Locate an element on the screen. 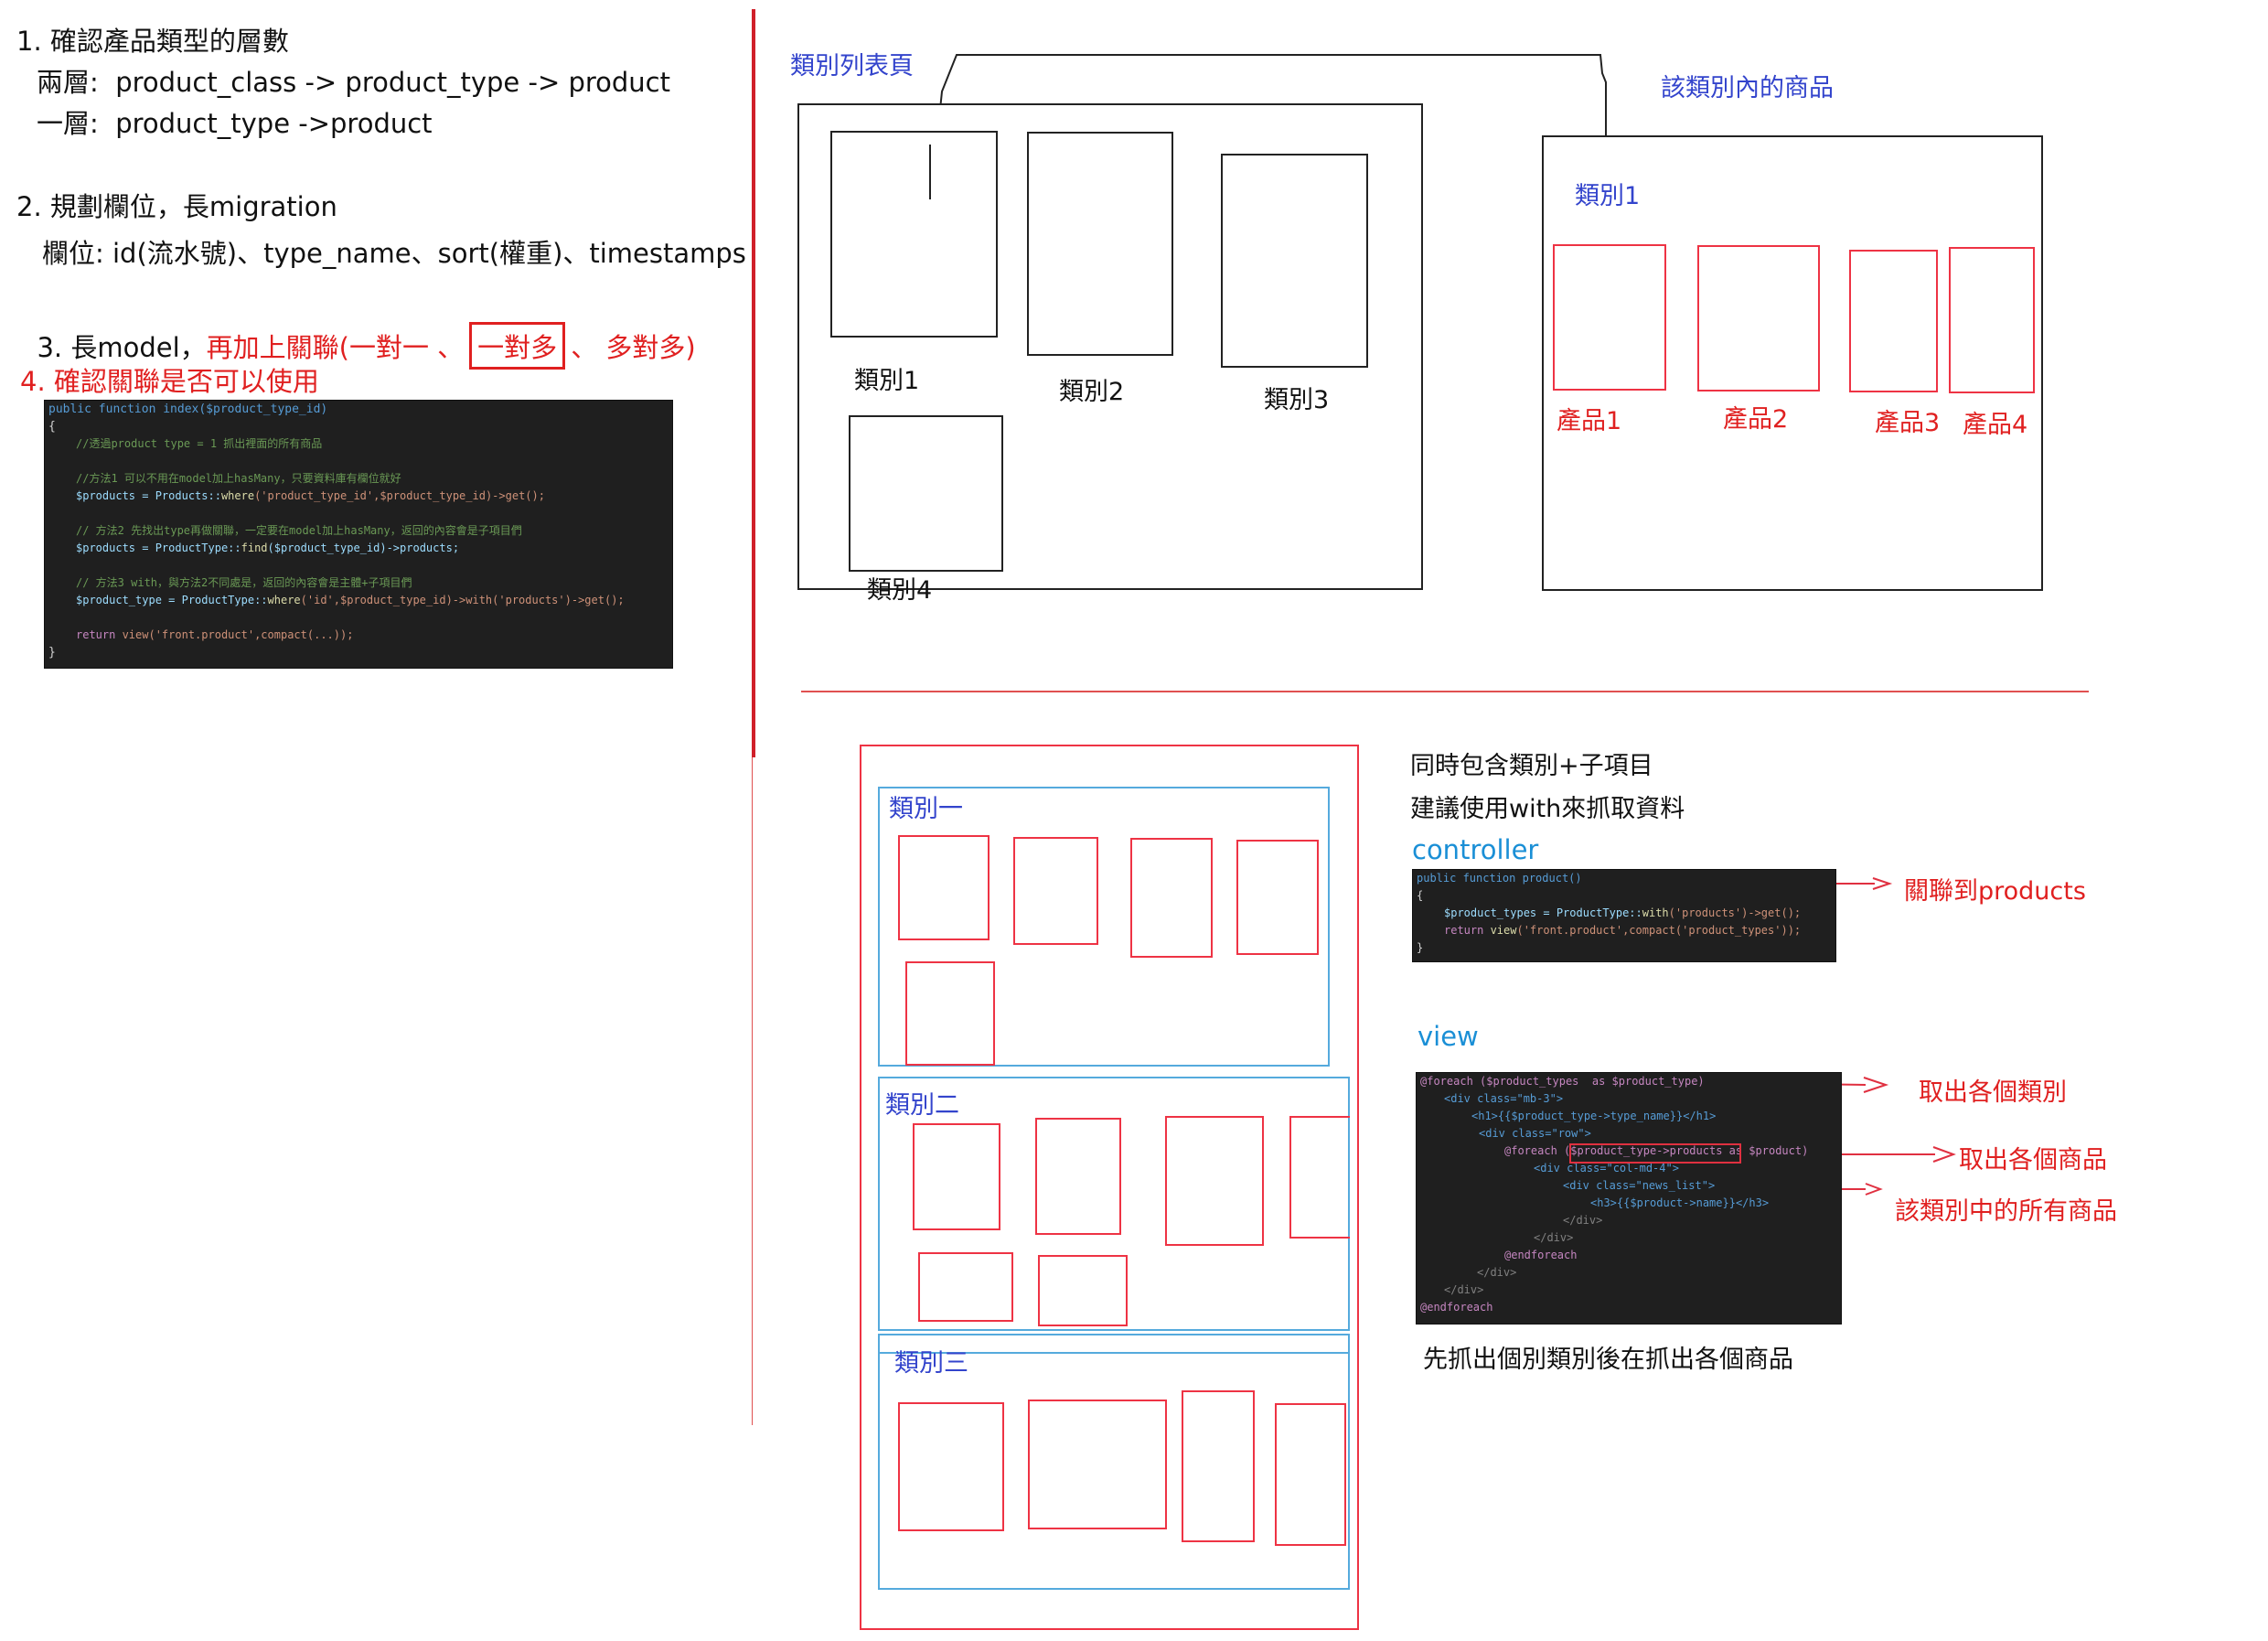 Image resolution: width=2268 pixels, height=1641 pixels. group-label-2: 類別二 is located at coordinates (922, 1105).